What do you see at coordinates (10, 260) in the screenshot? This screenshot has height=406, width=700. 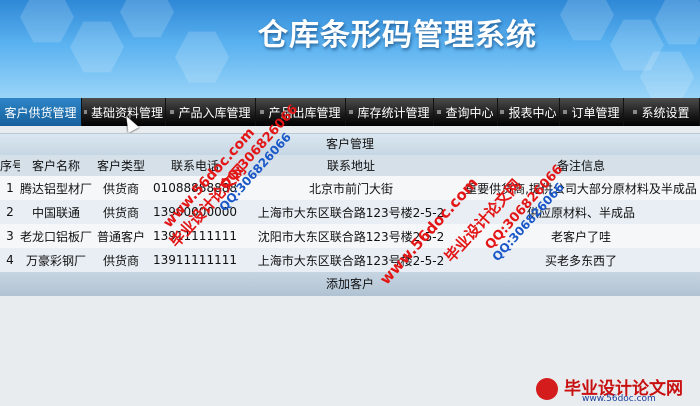 I see `cell-no: 4` at bounding box center [10, 260].